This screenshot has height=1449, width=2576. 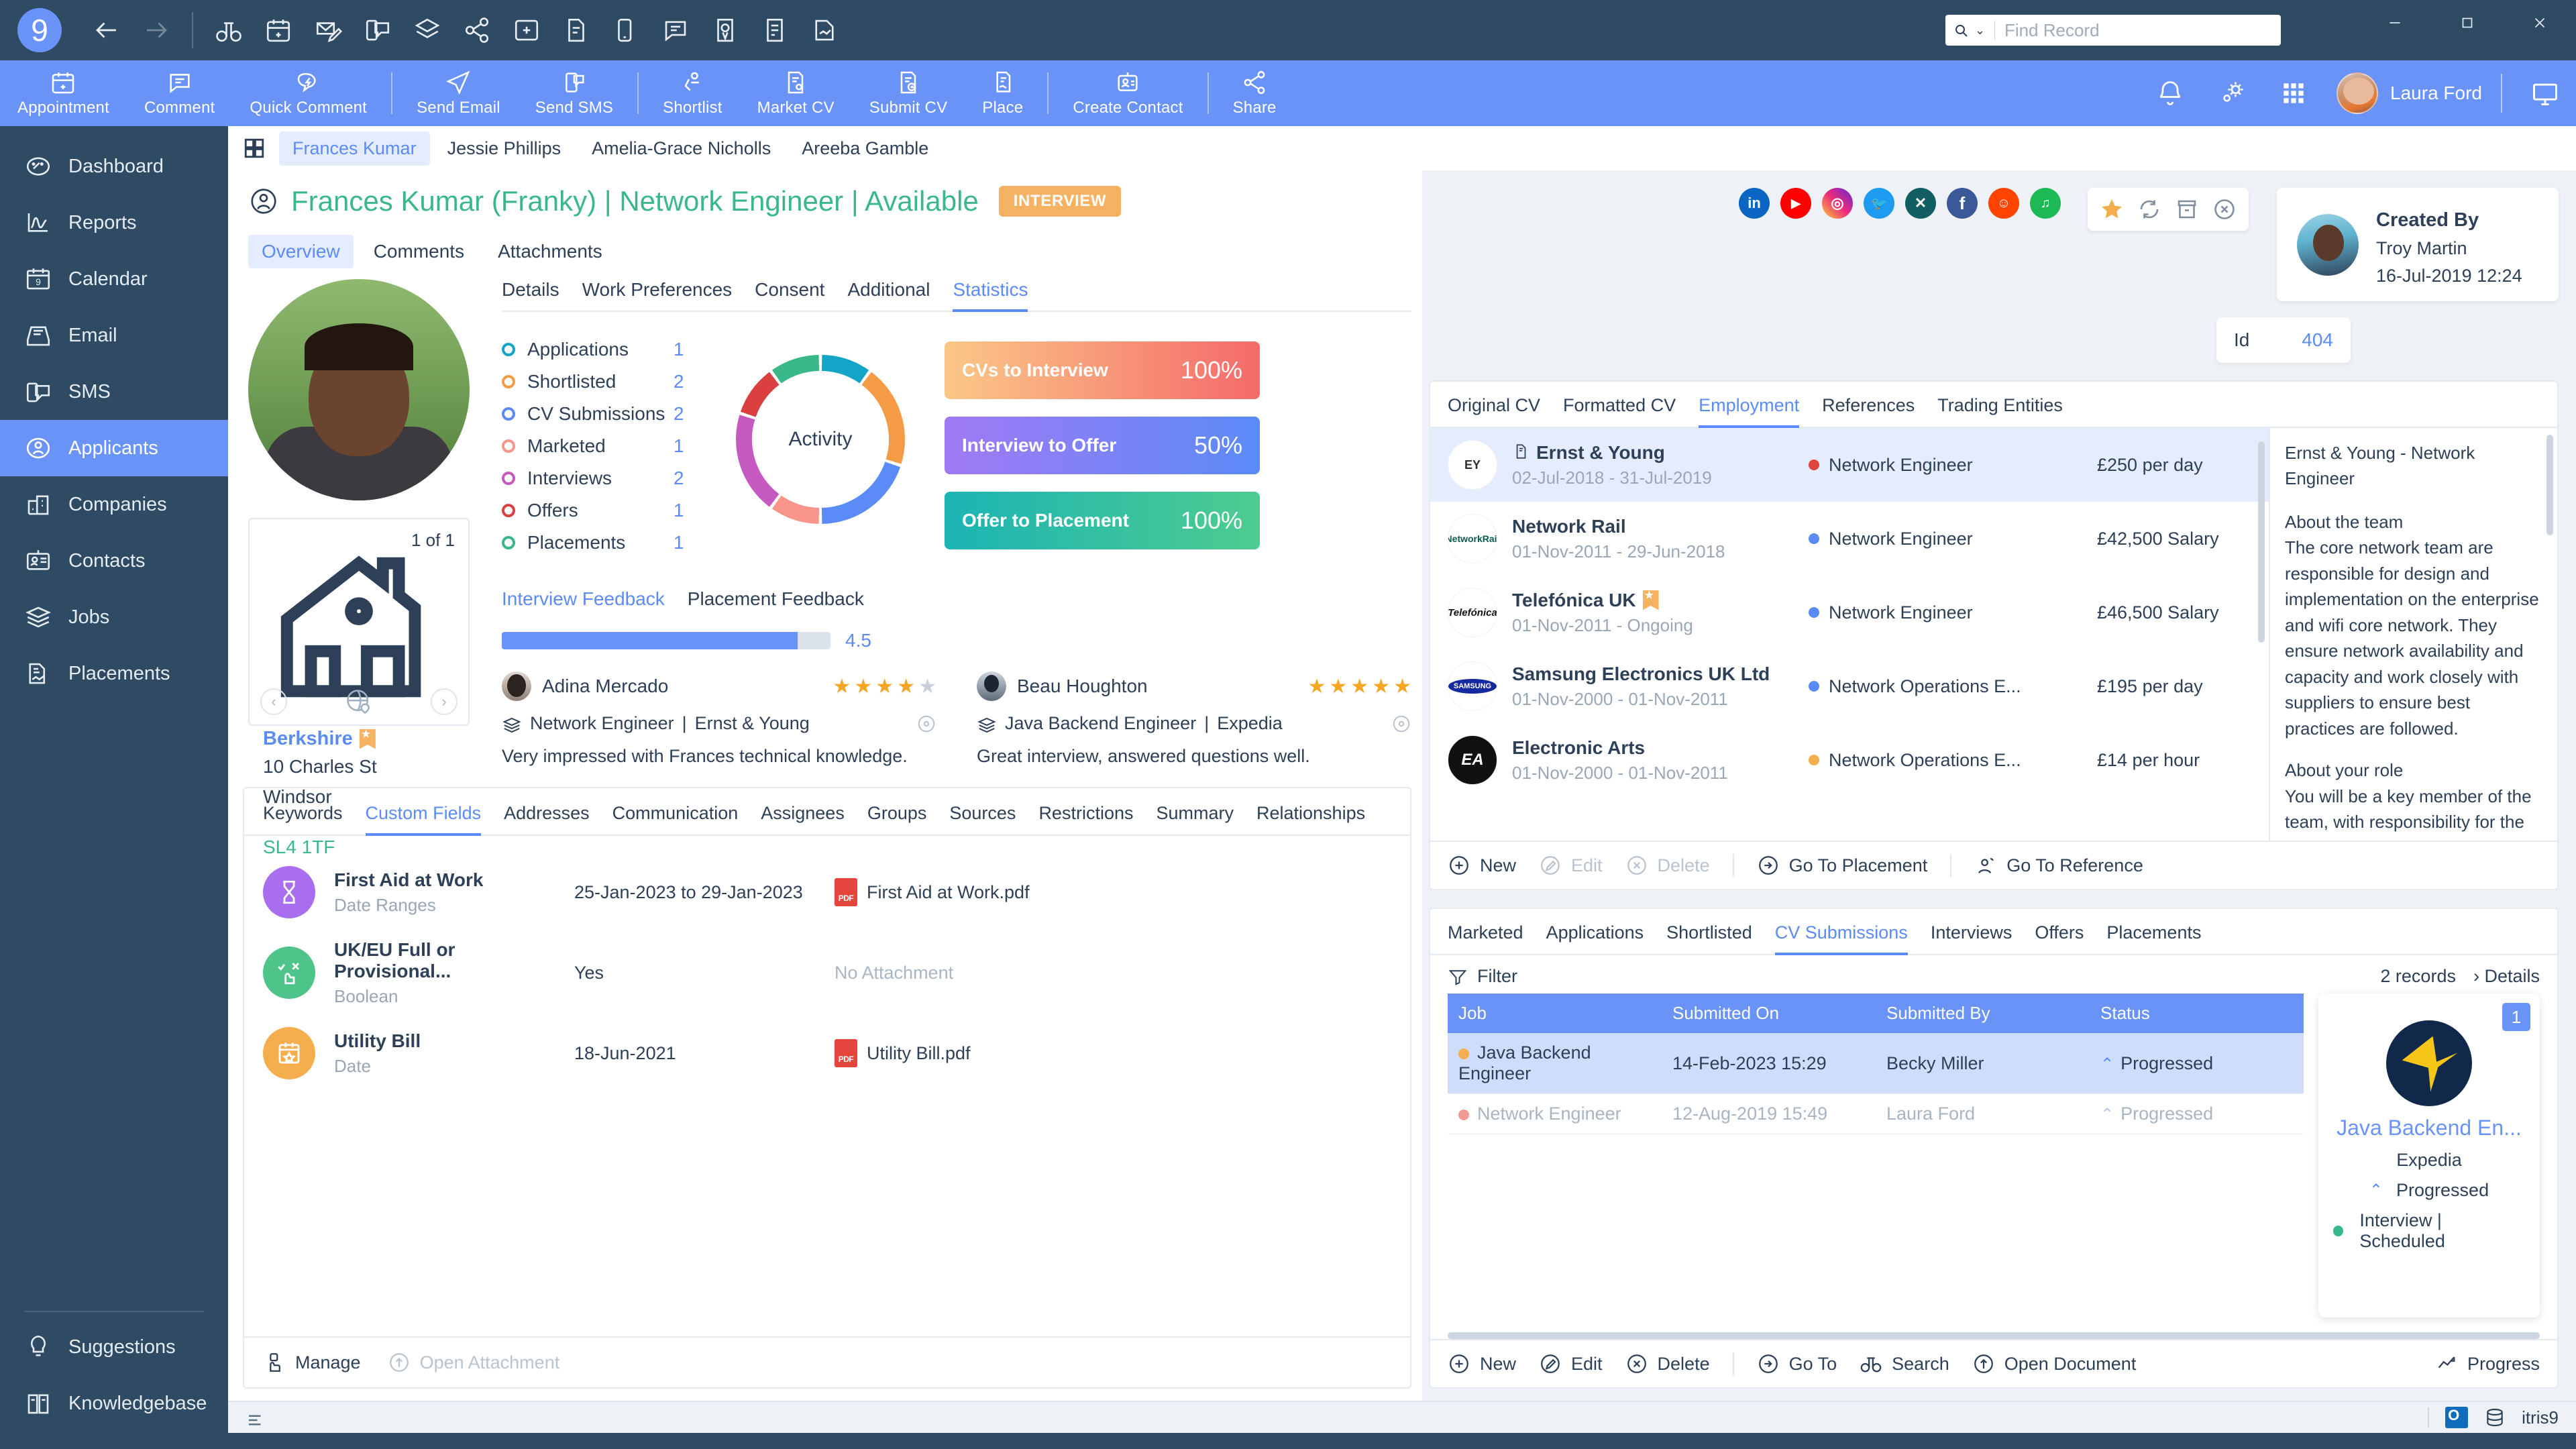 What do you see at coordinates (675, 30) in the screenshot?
I see `comment-icon` at bounding box center [675, 30].